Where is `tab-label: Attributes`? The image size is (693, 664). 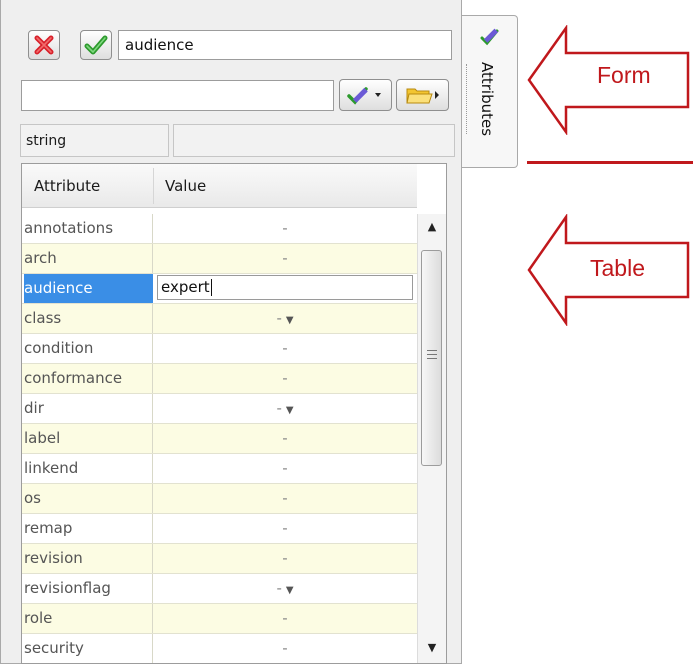
tab-label: Attributes is located at coordinates (487, 99).